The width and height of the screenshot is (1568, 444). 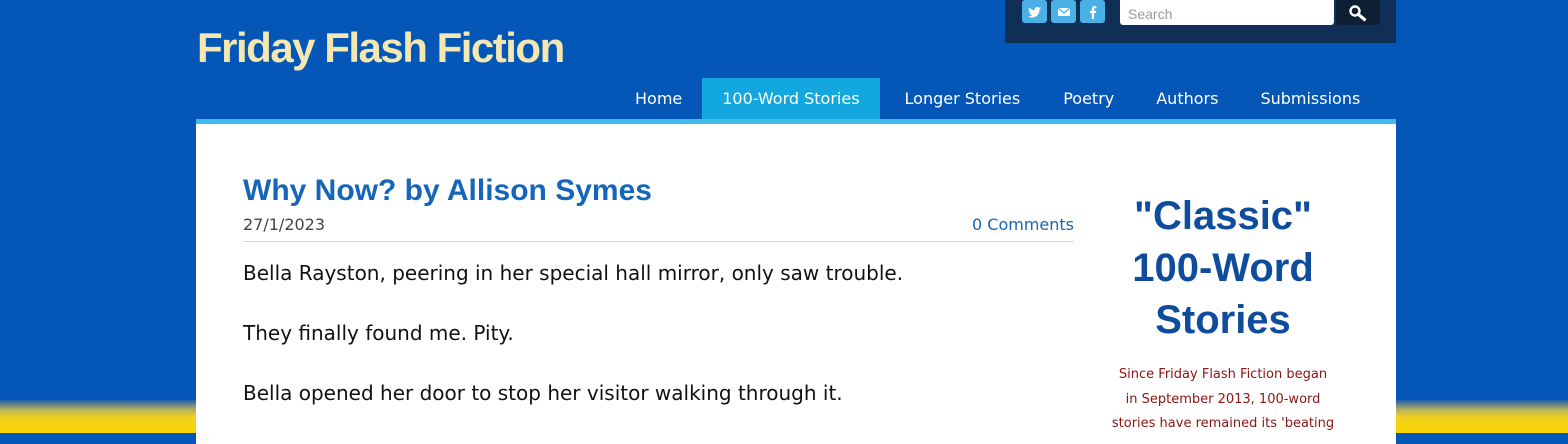 I want to click on post-date: 27/1/2023, so click(x=284, y=224).